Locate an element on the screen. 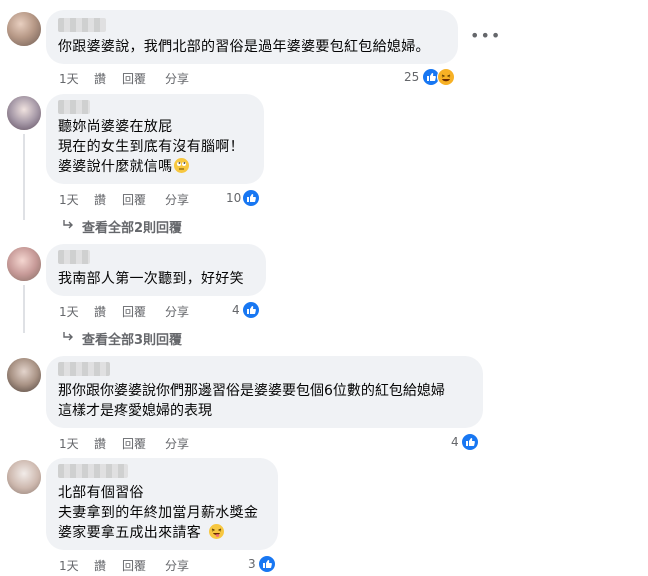 This screenshot has height=576, width=648. winking-face-with-tongue-icon is located at coordinates (216, 531).